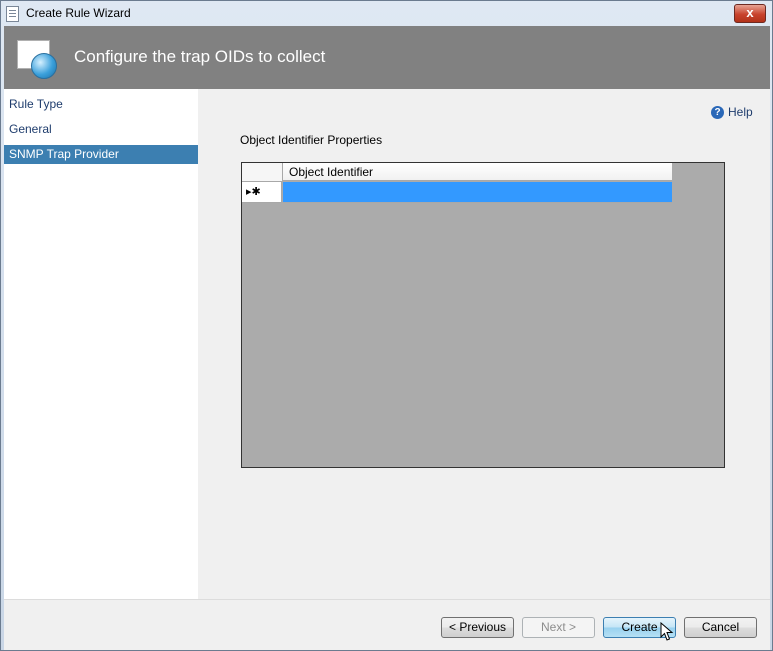  Describe the element at coordinates (558, 627) in the screenshot. I see `next-button: Next >` at that location.